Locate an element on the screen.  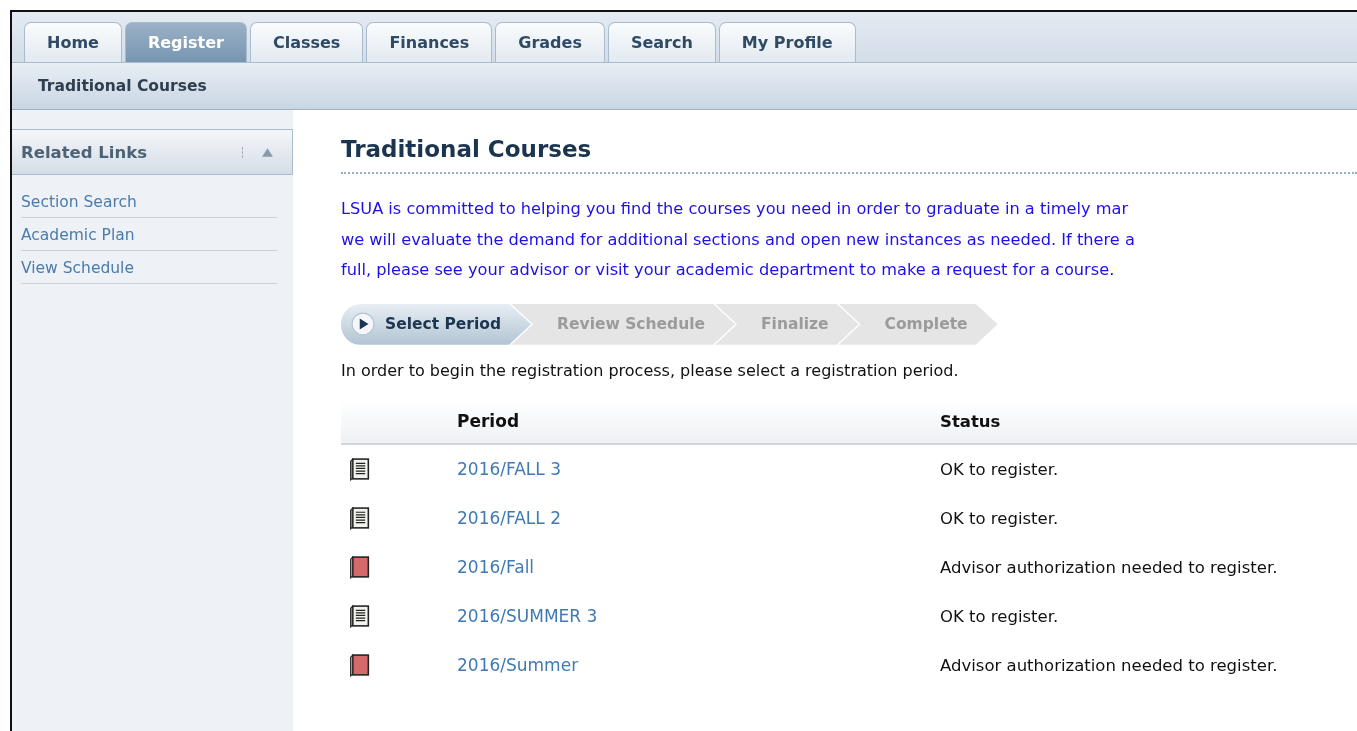
subnav-link: Traditional Courses is located at coordinates (122, 86).